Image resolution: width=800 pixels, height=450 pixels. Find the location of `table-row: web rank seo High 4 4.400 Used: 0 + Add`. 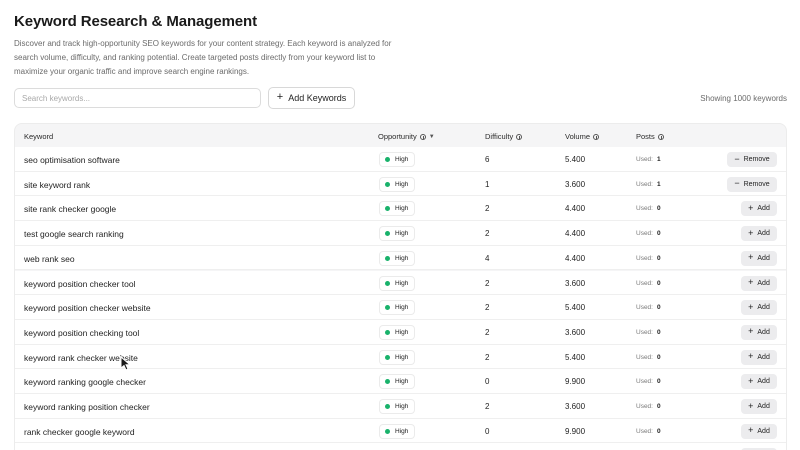

table-row: web rank seo High 4 4.400 Used: 0 + Add is located at coordinates (400, 258).